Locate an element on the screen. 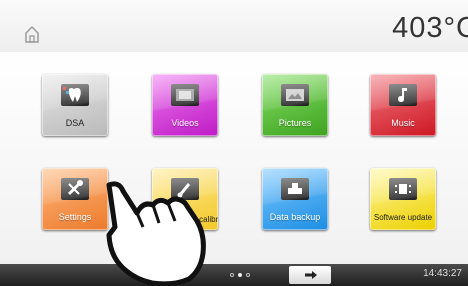 The image size is (468, 286). pictures-tile: Pictures is located at coordinates (295, 105).